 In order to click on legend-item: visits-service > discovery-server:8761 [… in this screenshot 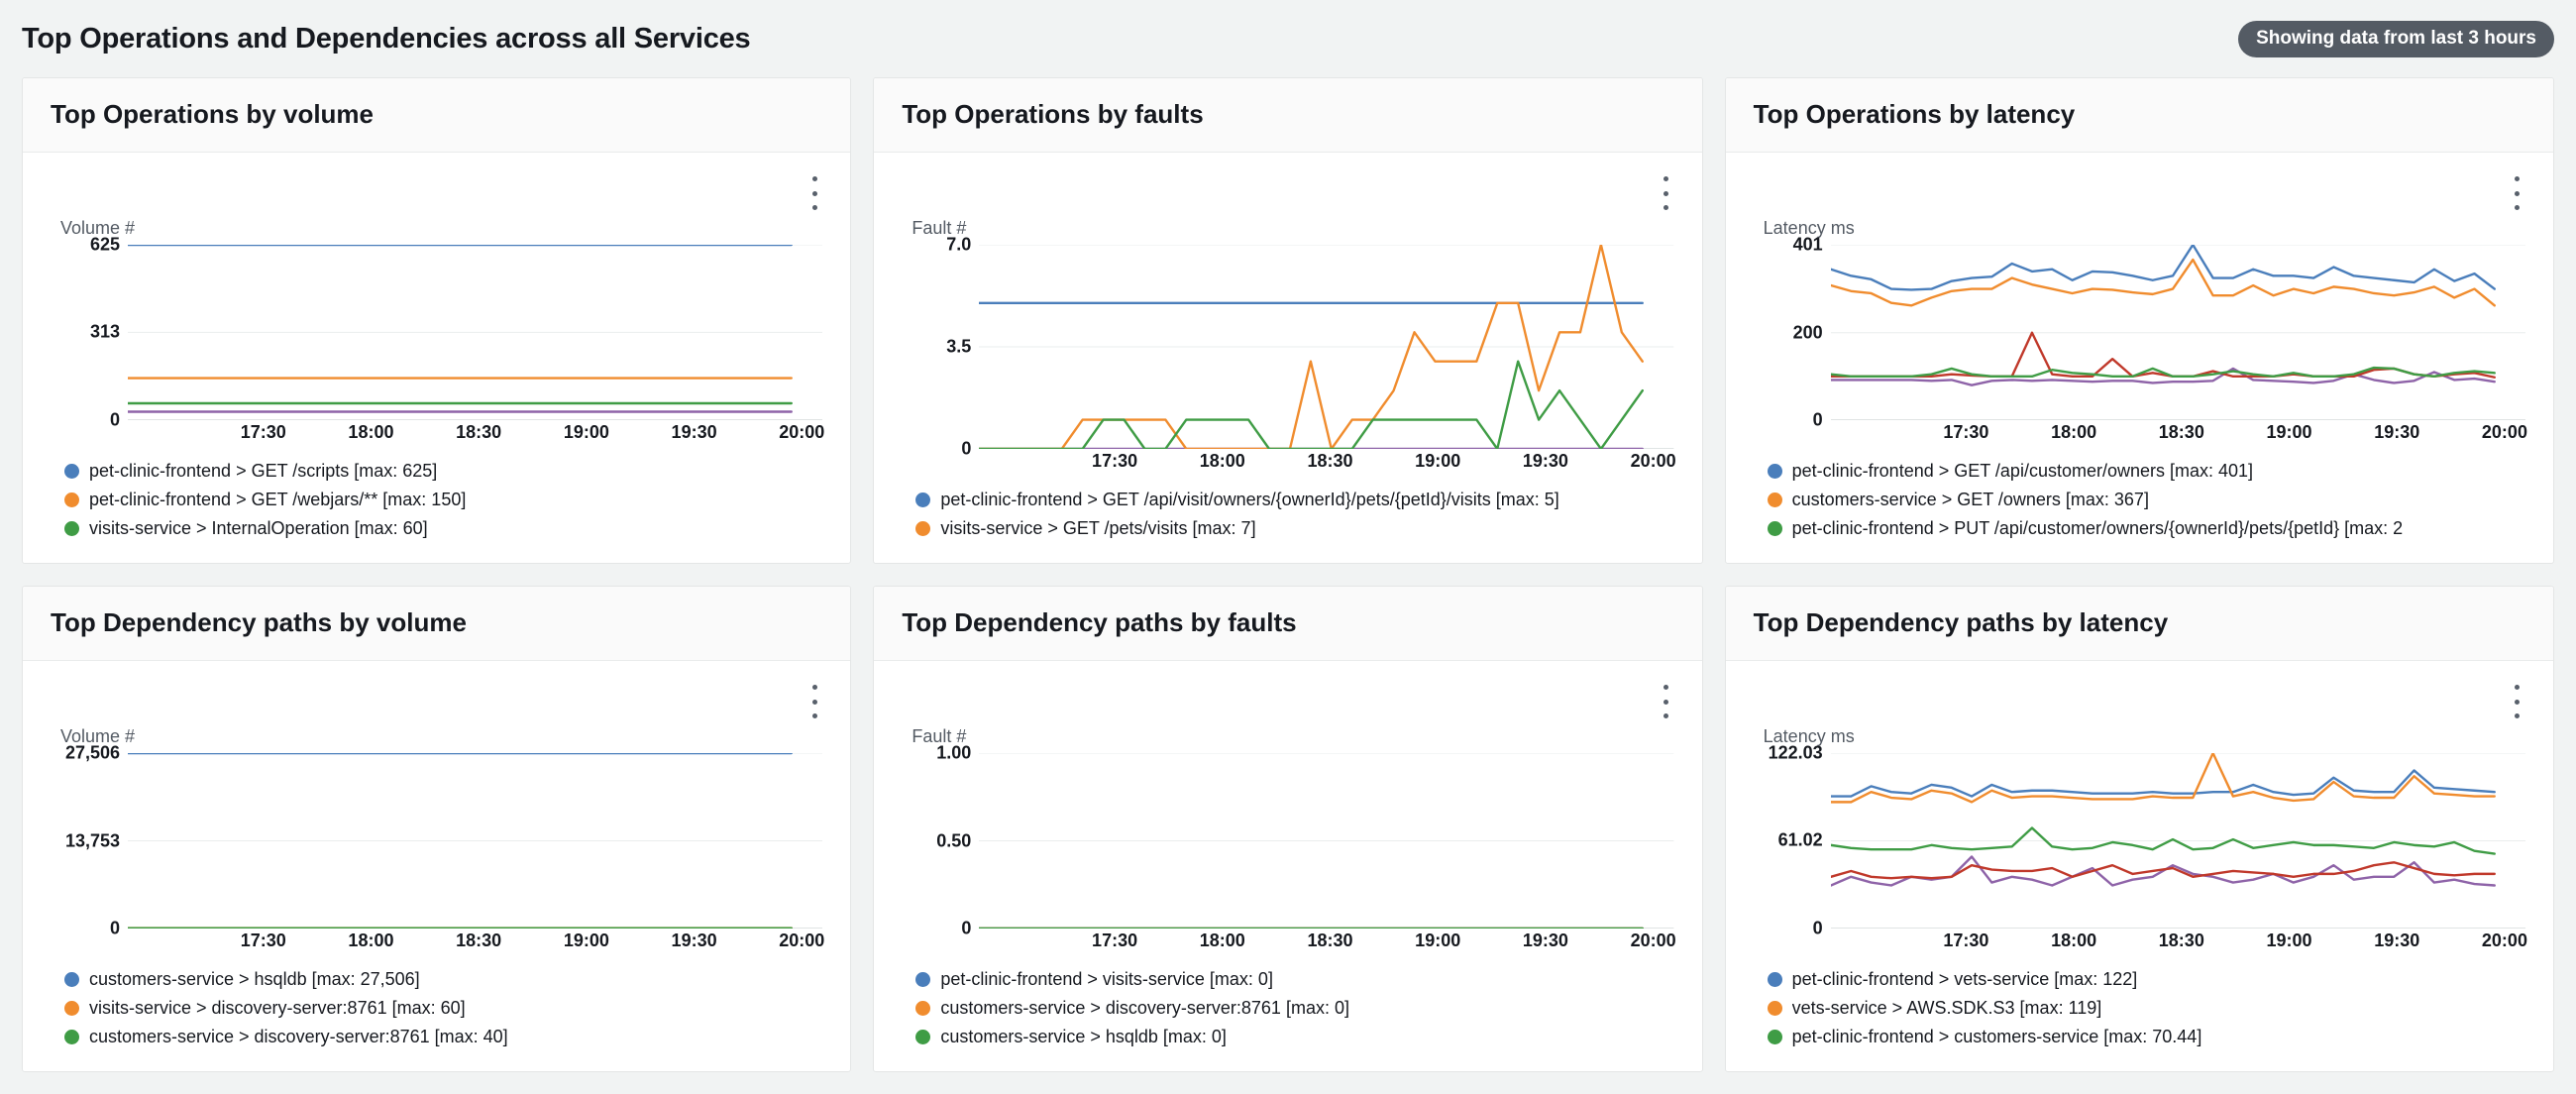, I will do `click(443, 1008)`.